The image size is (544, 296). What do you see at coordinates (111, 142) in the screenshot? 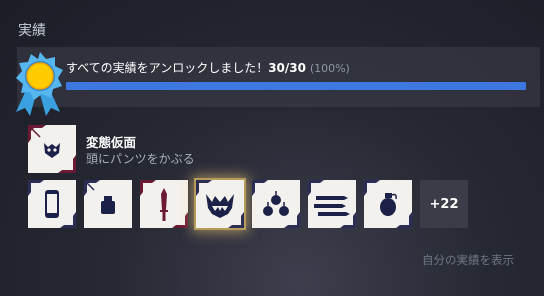
I see `featured-achievement-name: 変態仮面` at bounding box center [111, 142].